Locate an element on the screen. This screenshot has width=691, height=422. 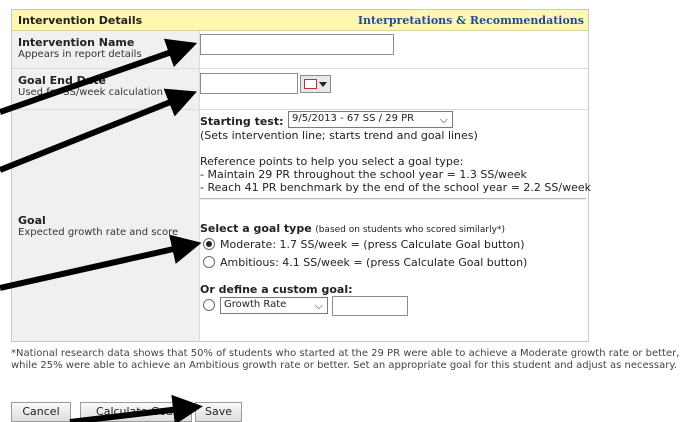
starting-test-value: 9/5/2013 - 67 SS / 29 PR is located at coordinates (353, 118).